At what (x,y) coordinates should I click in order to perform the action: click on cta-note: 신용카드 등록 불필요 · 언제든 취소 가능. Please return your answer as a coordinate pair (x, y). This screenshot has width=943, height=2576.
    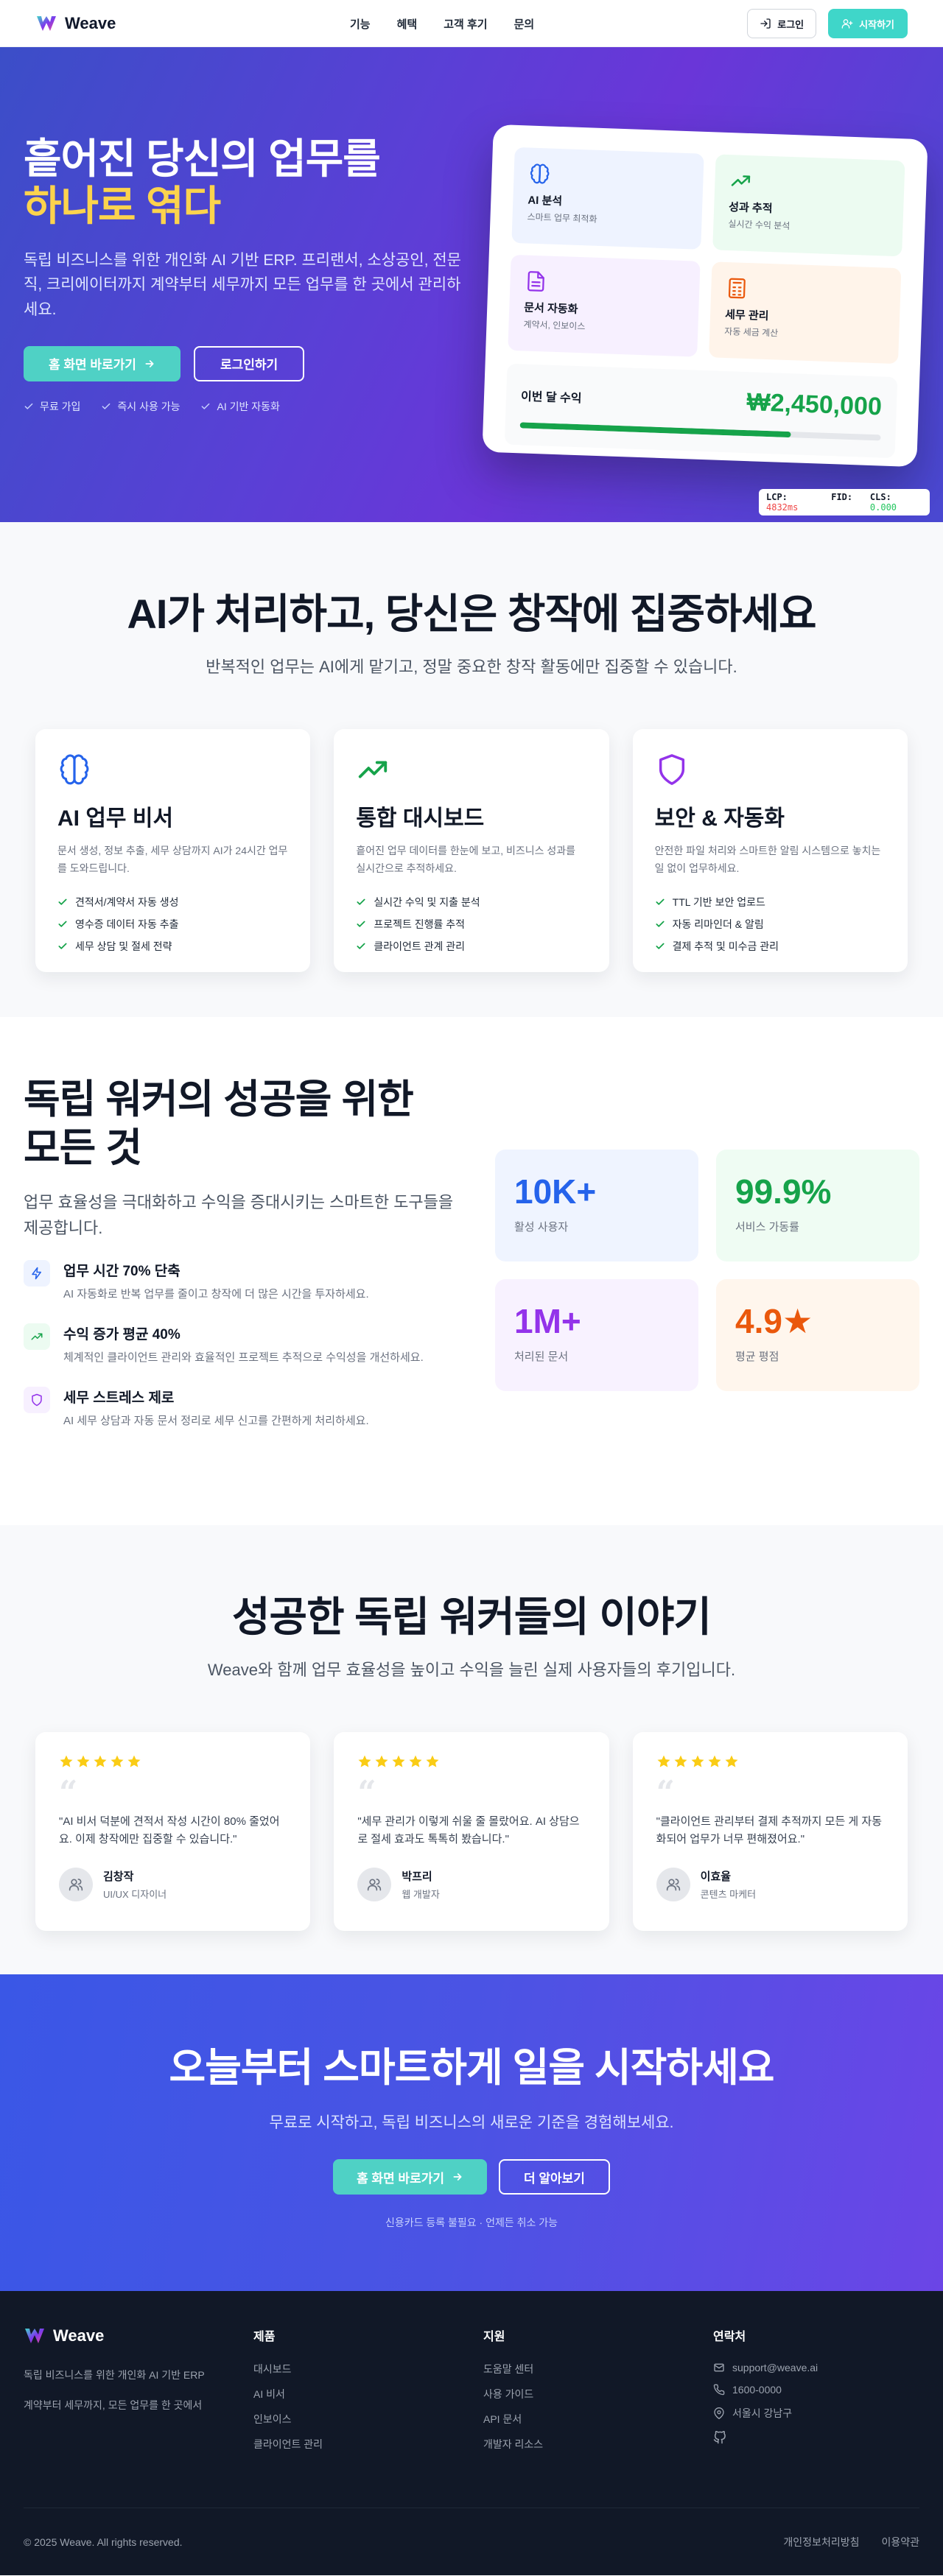
    Looking at the image, I should click on (471, 2222).